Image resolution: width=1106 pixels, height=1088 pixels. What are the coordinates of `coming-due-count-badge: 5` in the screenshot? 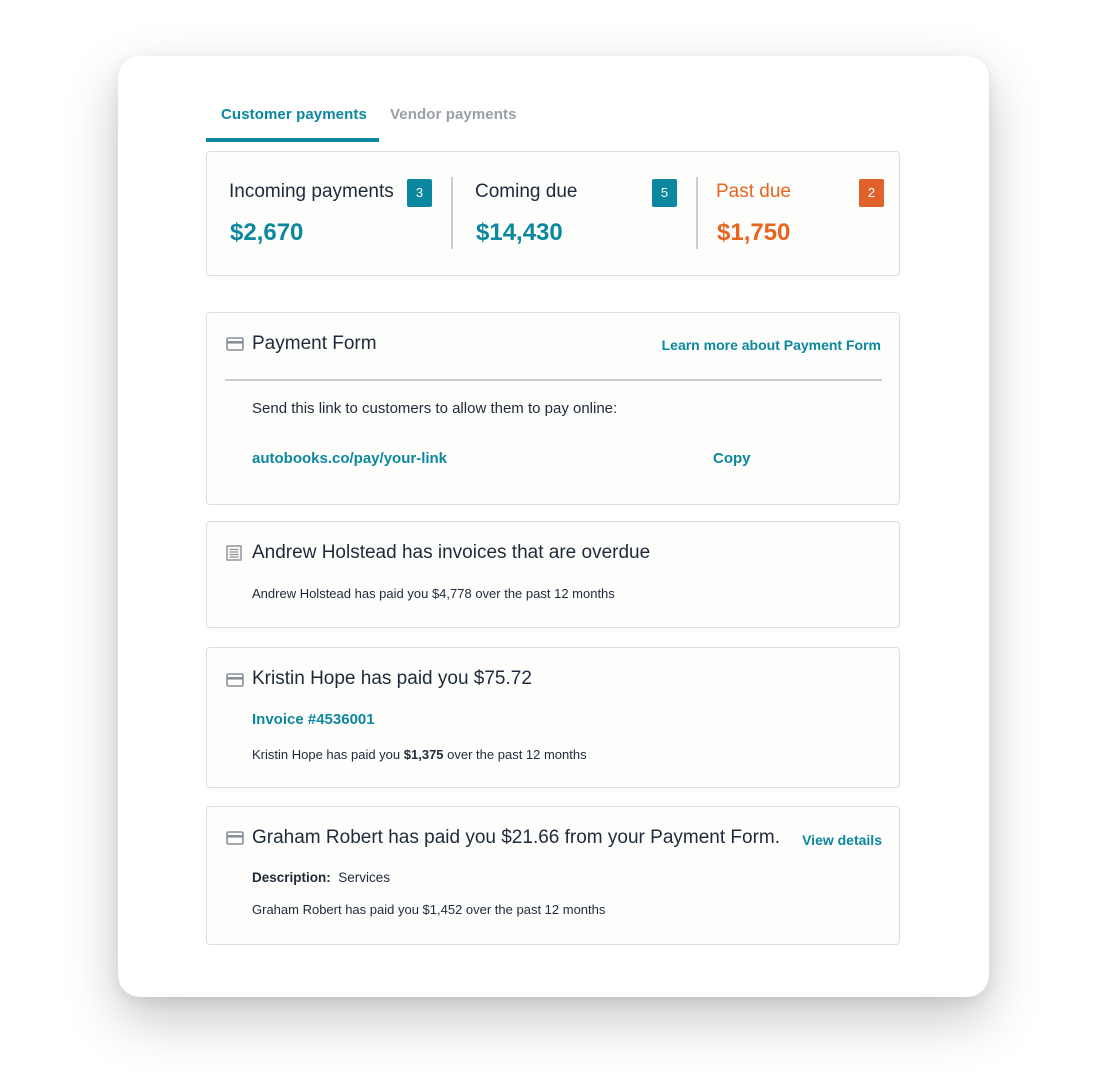 It's located at (664, 193).